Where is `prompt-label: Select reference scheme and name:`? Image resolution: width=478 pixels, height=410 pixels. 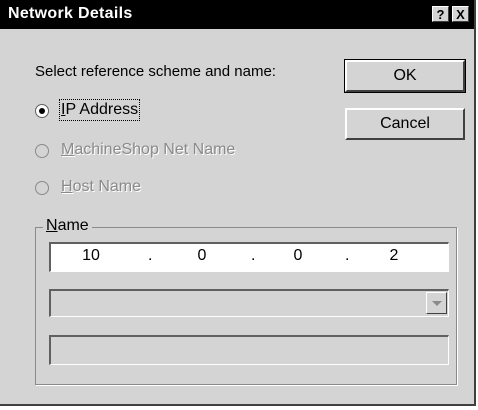
prompt-label: Select reference scheme and name: is located at coordinates (155, 71).